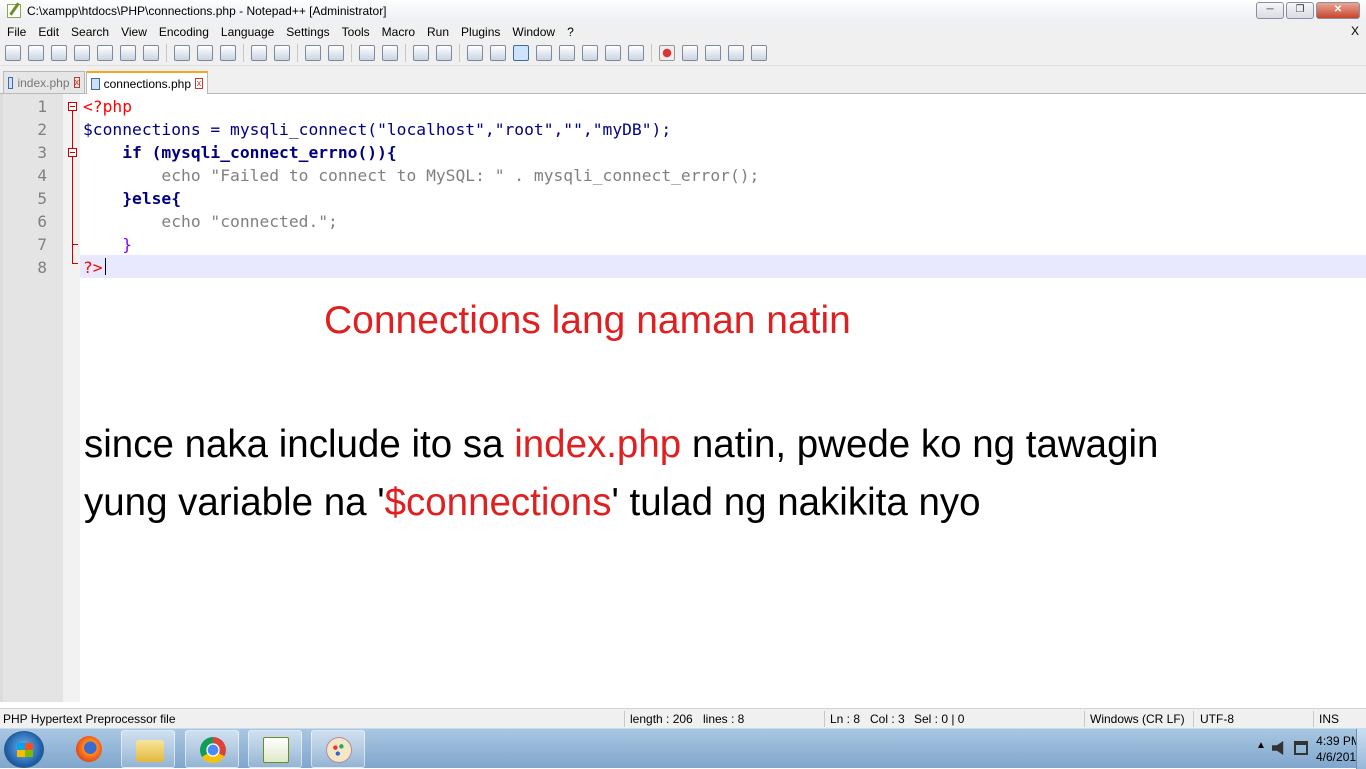  I want to click on line-number: 6, so click(42, 221).